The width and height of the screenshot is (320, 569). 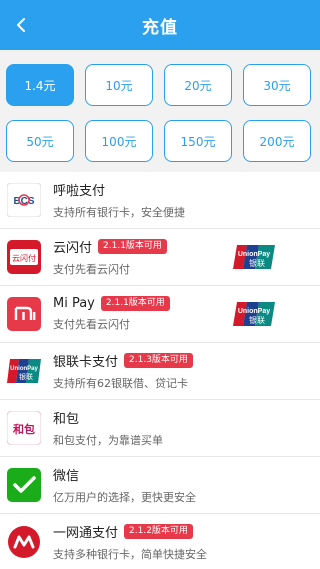 What do you see at coordinates (160, 314) in the screenshot?
I see `payment-item-mipay: Mi Pay 2.1.1版本可用 支付先看云闪付 UnionPay 银联` at bounding box center [160, 314].